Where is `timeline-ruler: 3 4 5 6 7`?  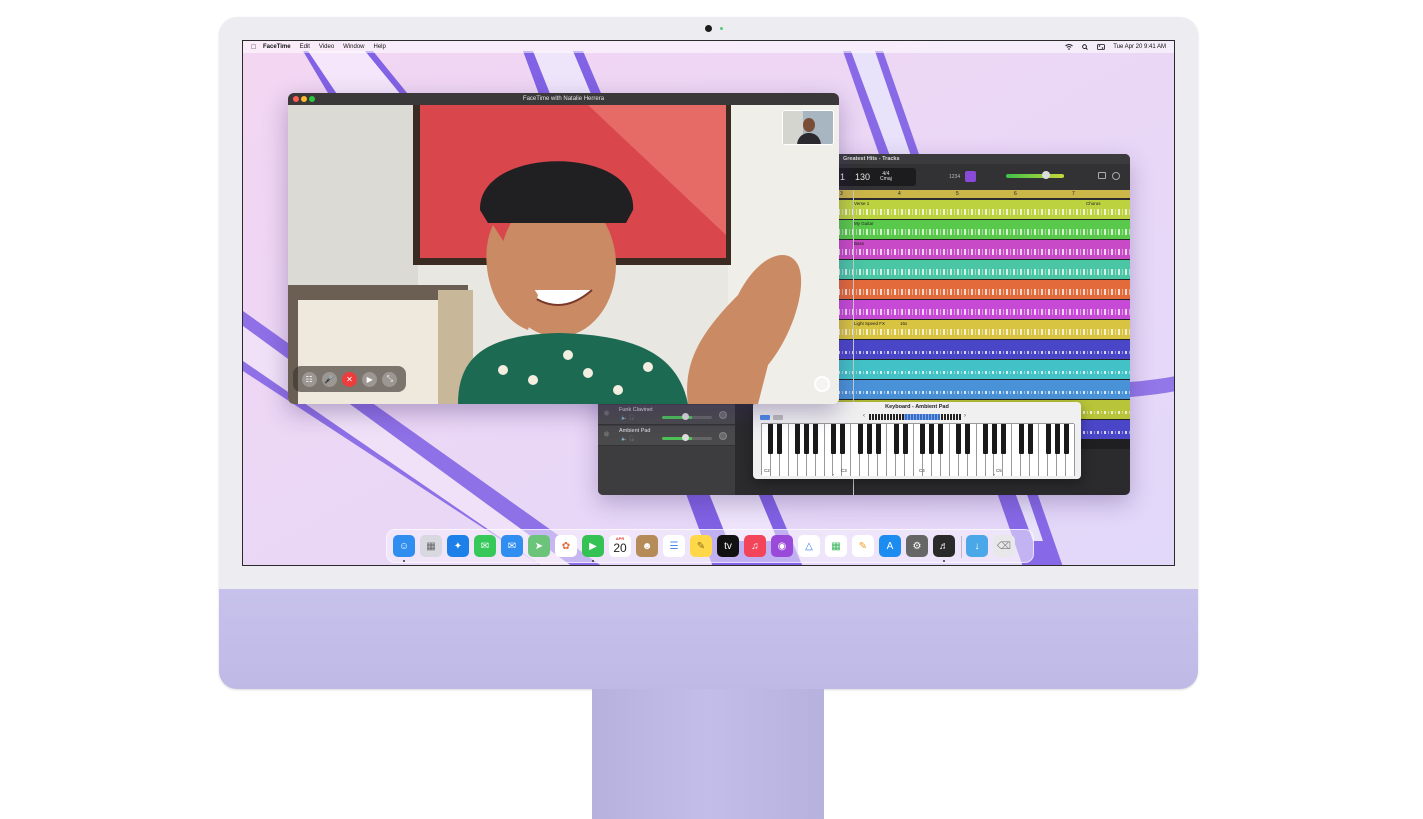 timeline-ruler: 3 4 5 6 7 is located at coordinates (984, 194).